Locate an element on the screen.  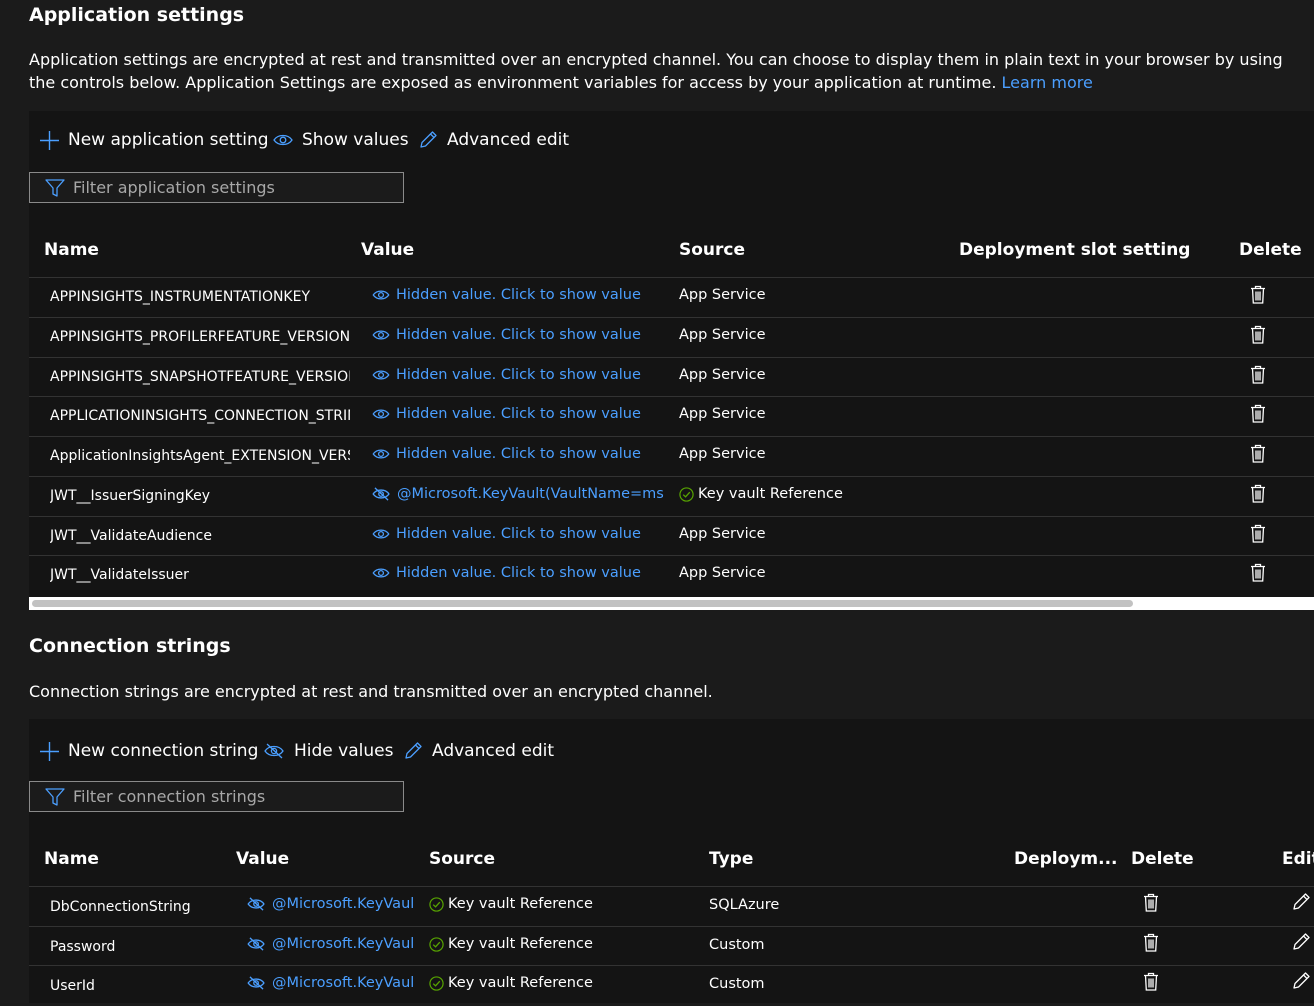
col-header-source: Source is located at coordinates (712, 250).